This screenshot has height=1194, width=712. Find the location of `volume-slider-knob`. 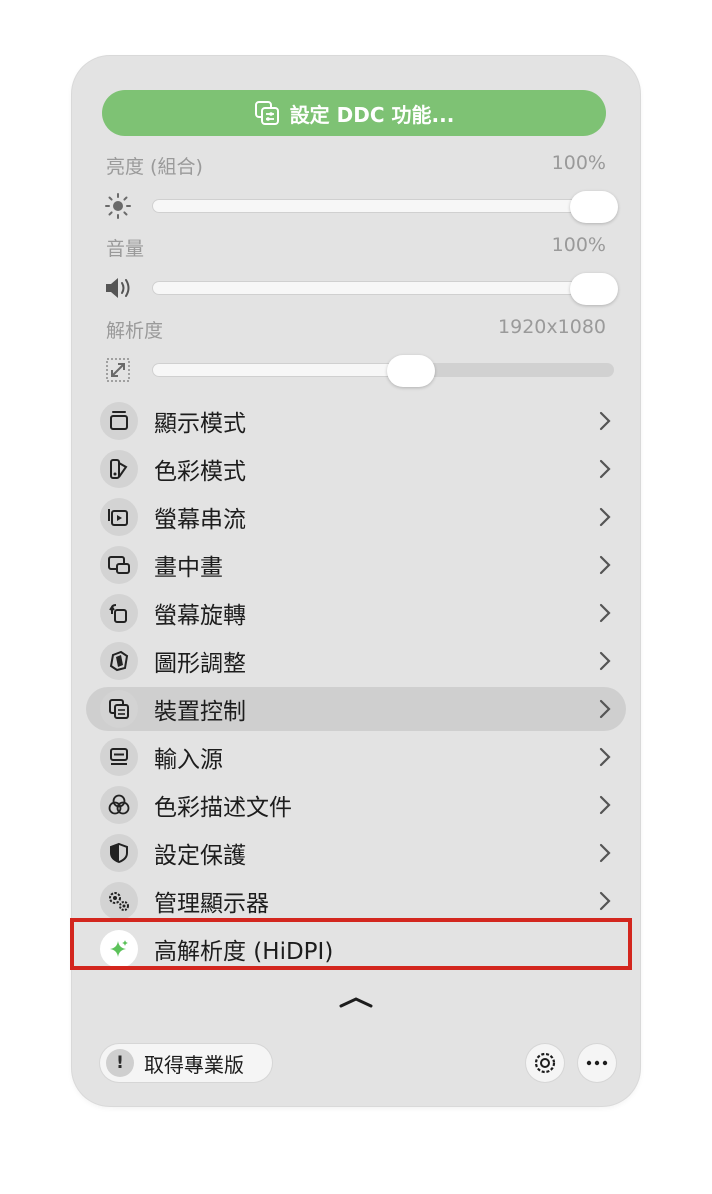

volume-slider-knob is located at coordinates (594, 289).